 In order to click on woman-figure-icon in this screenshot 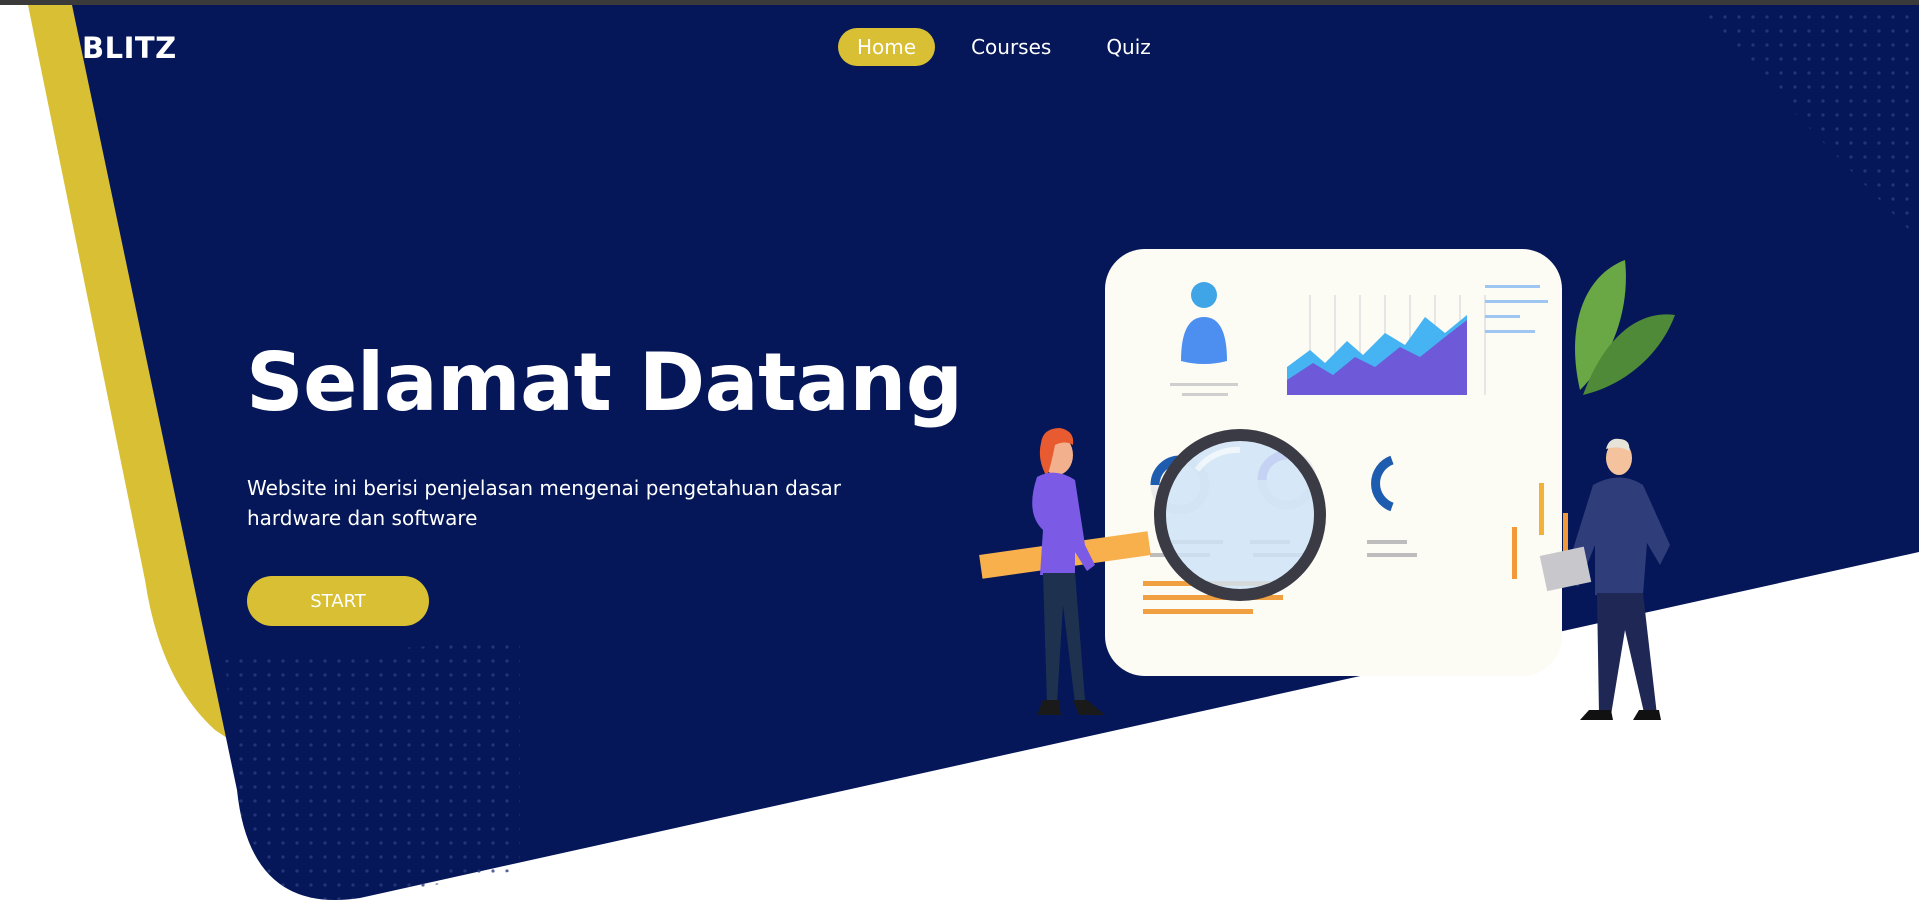, I will do `click(1068, 571)`.